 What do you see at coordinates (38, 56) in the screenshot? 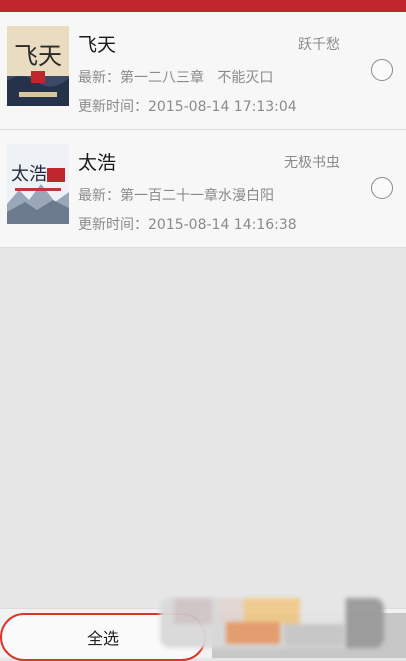
I see `cover-title: 飞天` at bounding box center [38, 56].